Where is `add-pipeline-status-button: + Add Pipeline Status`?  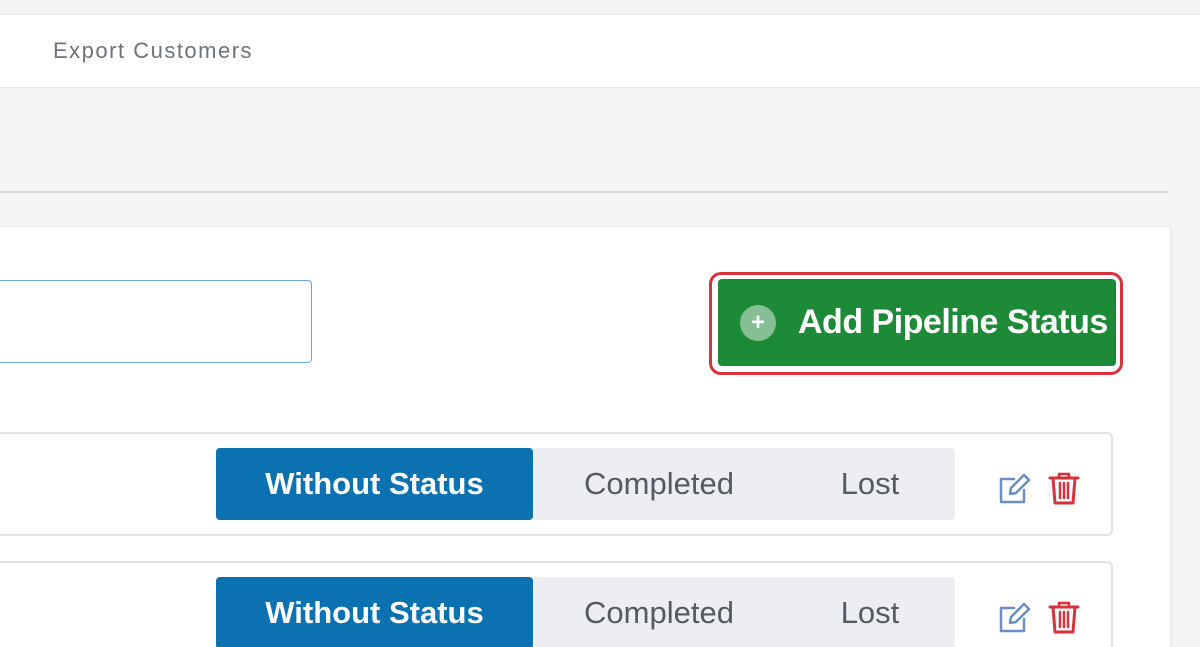
add-pipeline-status-button: + Add Pipeline Status is located at coordinates (917, 322).